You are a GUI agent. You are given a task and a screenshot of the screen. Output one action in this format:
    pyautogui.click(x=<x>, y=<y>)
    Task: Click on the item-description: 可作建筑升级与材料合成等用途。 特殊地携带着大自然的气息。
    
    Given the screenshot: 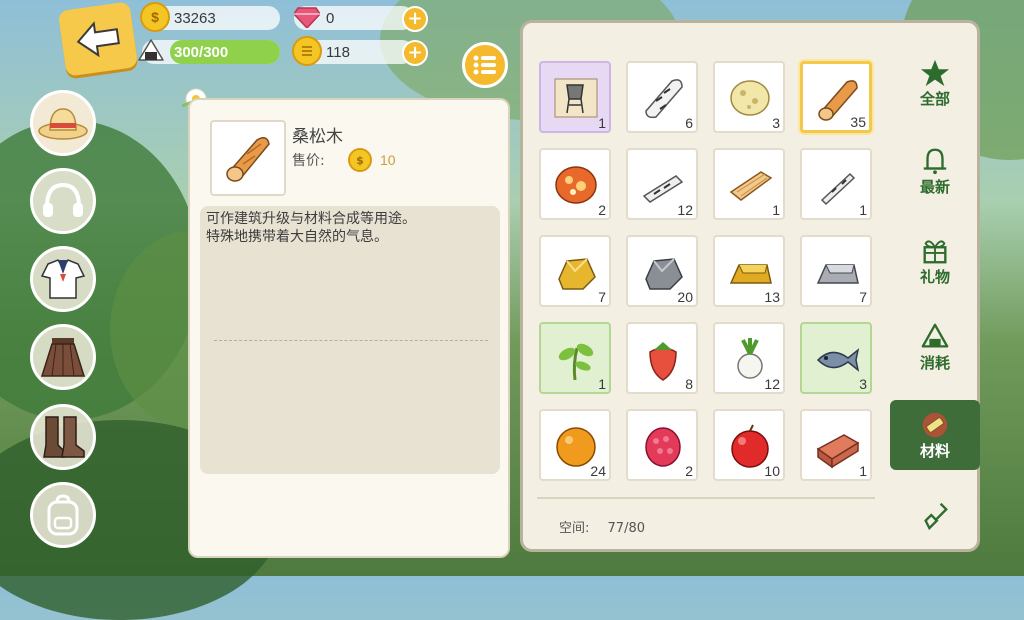 What is the action you would take?
    pyautogui.click(x=351, y=228)
    